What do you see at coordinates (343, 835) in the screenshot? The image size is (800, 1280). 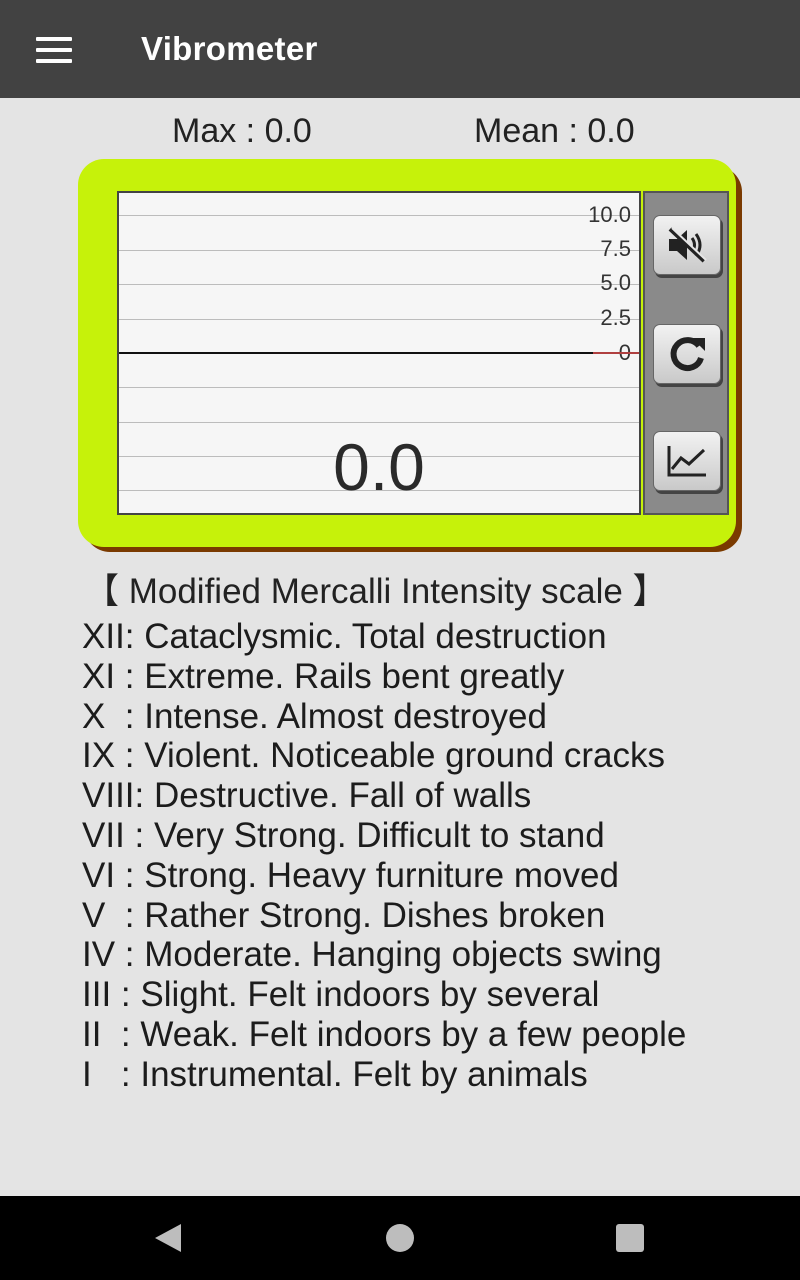 I see `scale-item-vii: VII : Very Strong. Difficult to stand` at bounding box center [343, 835].